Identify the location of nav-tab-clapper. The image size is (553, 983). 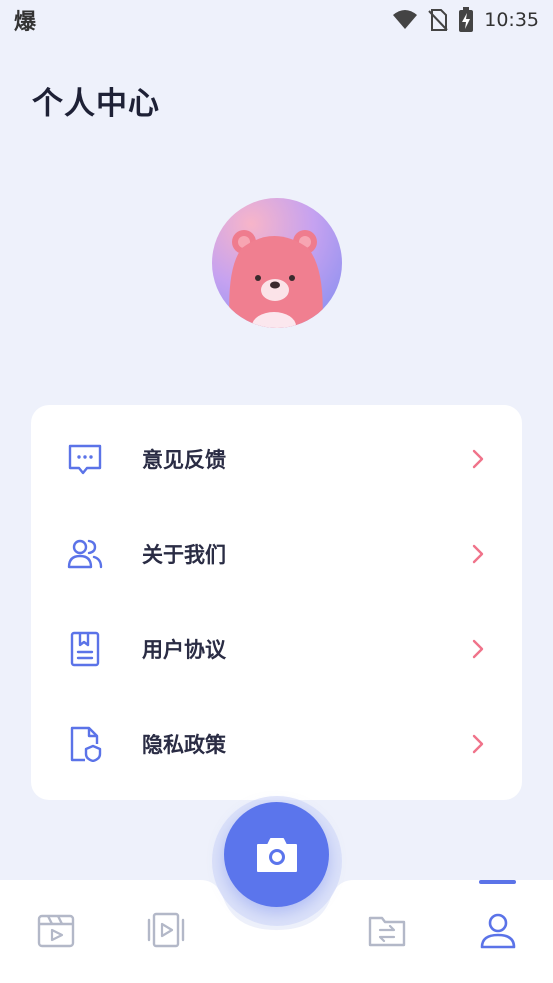
(56, 930).